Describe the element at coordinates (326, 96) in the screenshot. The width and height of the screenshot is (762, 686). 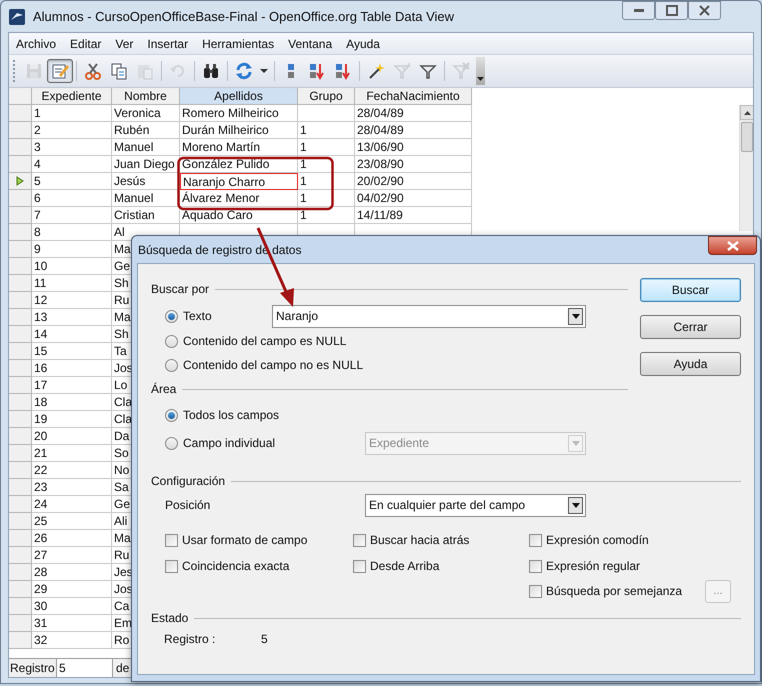
I see `column-header: Grupo` at that location.